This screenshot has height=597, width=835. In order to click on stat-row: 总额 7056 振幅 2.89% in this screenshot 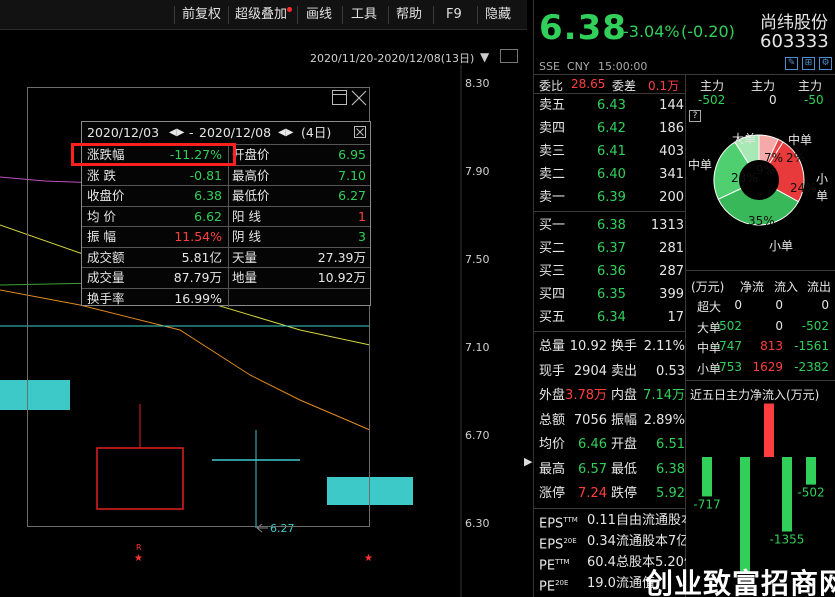, I will do `click(614, 421)`.